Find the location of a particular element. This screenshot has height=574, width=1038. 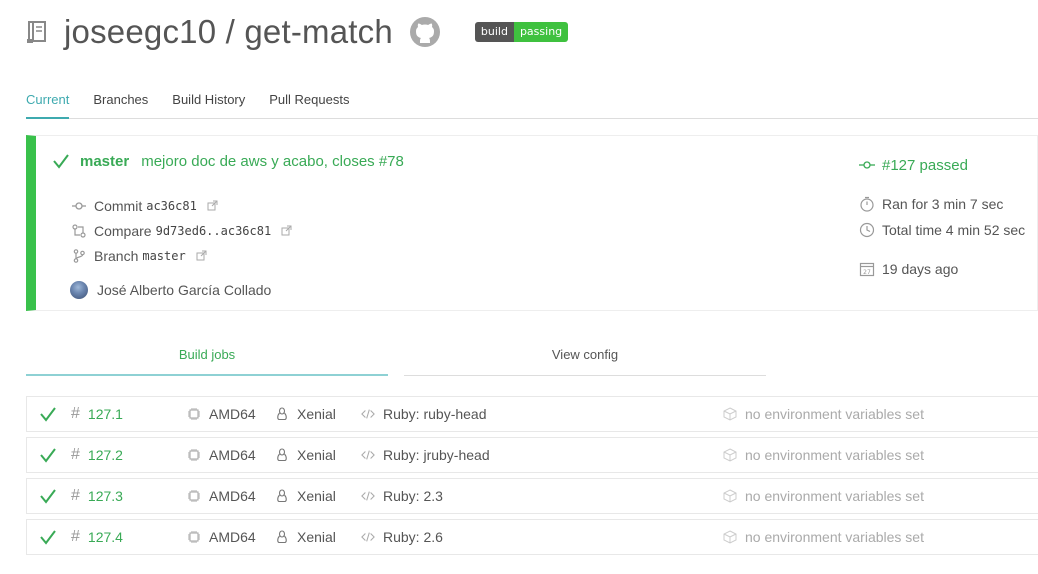

commit-author: José Alberto García Collado is located at coordinates (170, 290).